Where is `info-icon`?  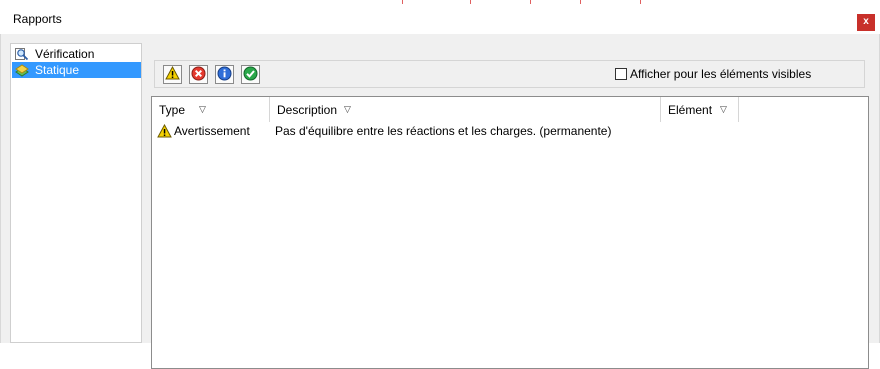 info-icon is located at coordinates (224, 75).